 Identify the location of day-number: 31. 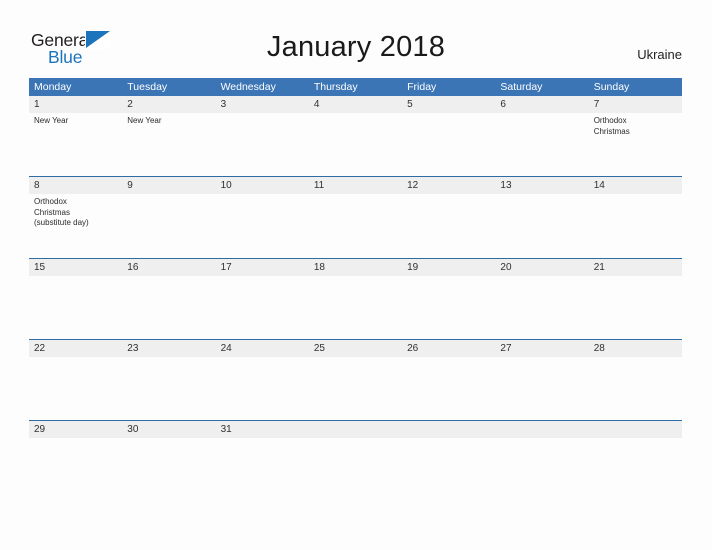
(262, 429).